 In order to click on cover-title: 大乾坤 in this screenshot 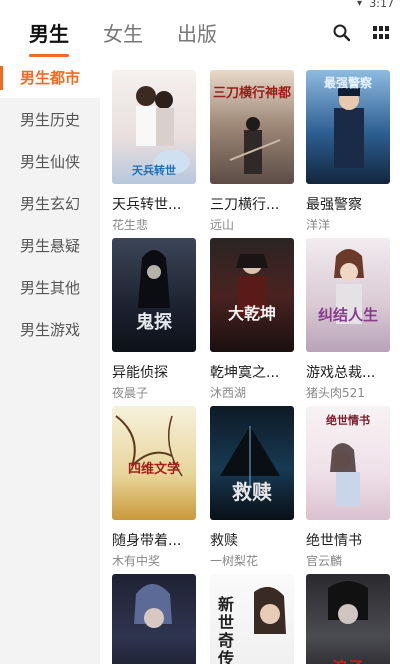, I will do `click(251, 313)`.